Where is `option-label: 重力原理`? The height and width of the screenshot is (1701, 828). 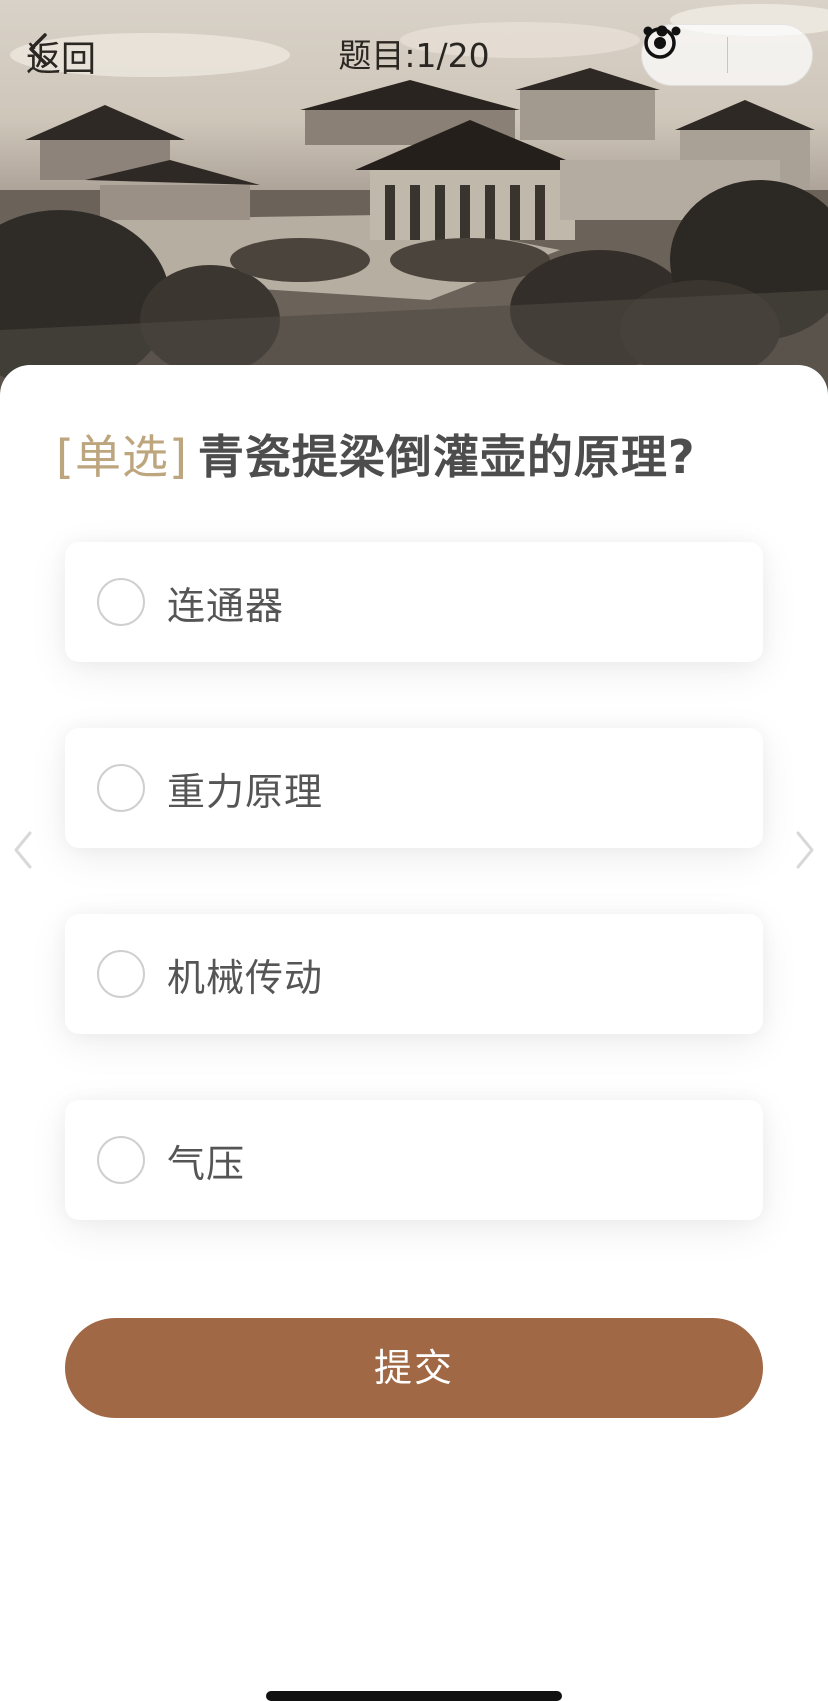 option-label: 重力原理 is located at coordinates (245, 791).